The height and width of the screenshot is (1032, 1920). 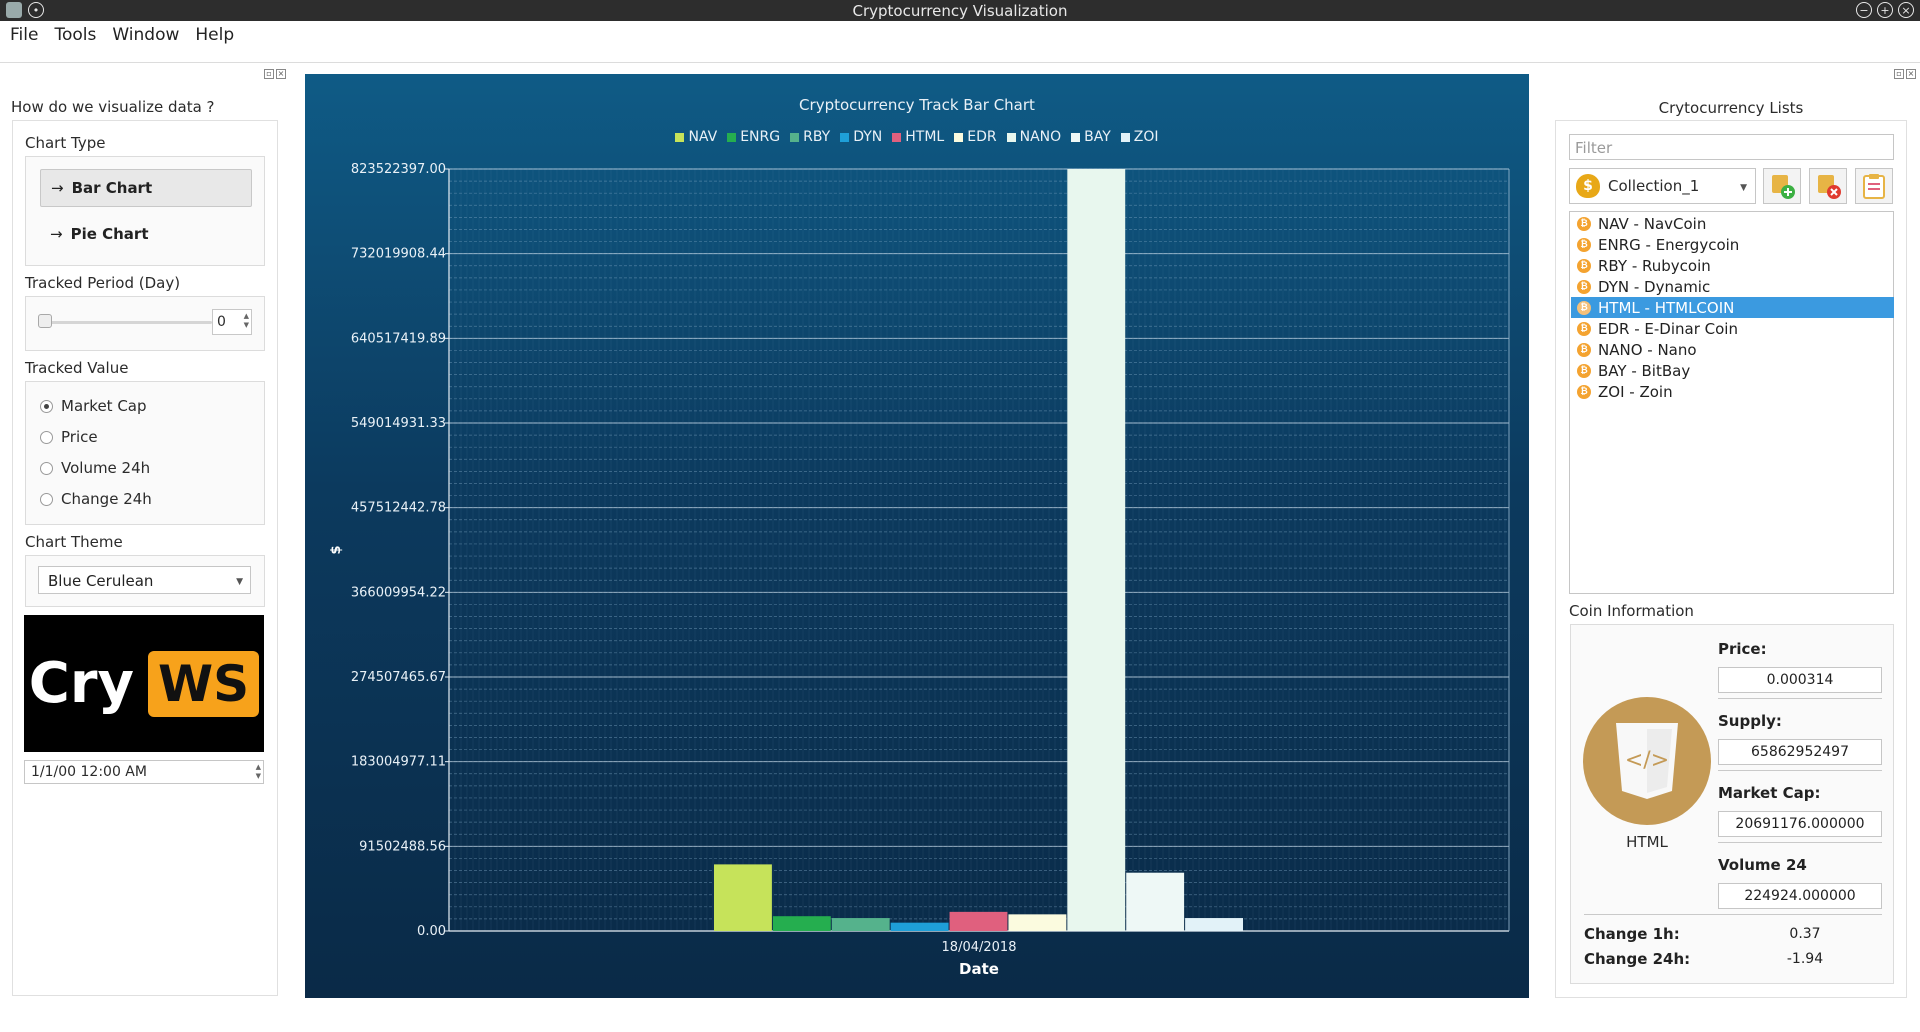 What do you see at coordinates (103, 283) in the screenshot?
I see `tracked-period-label: Tracked Period (Day)` at bounding box center [103, 283].